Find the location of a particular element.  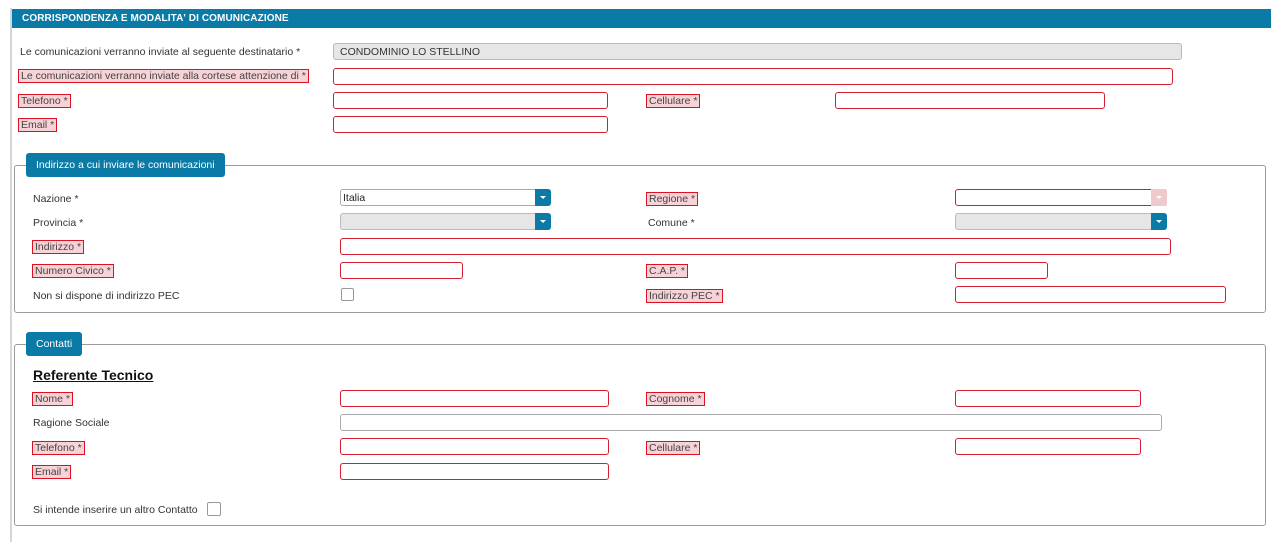

cellulare-label: Cellulare * is located at coordinates (673, 101).